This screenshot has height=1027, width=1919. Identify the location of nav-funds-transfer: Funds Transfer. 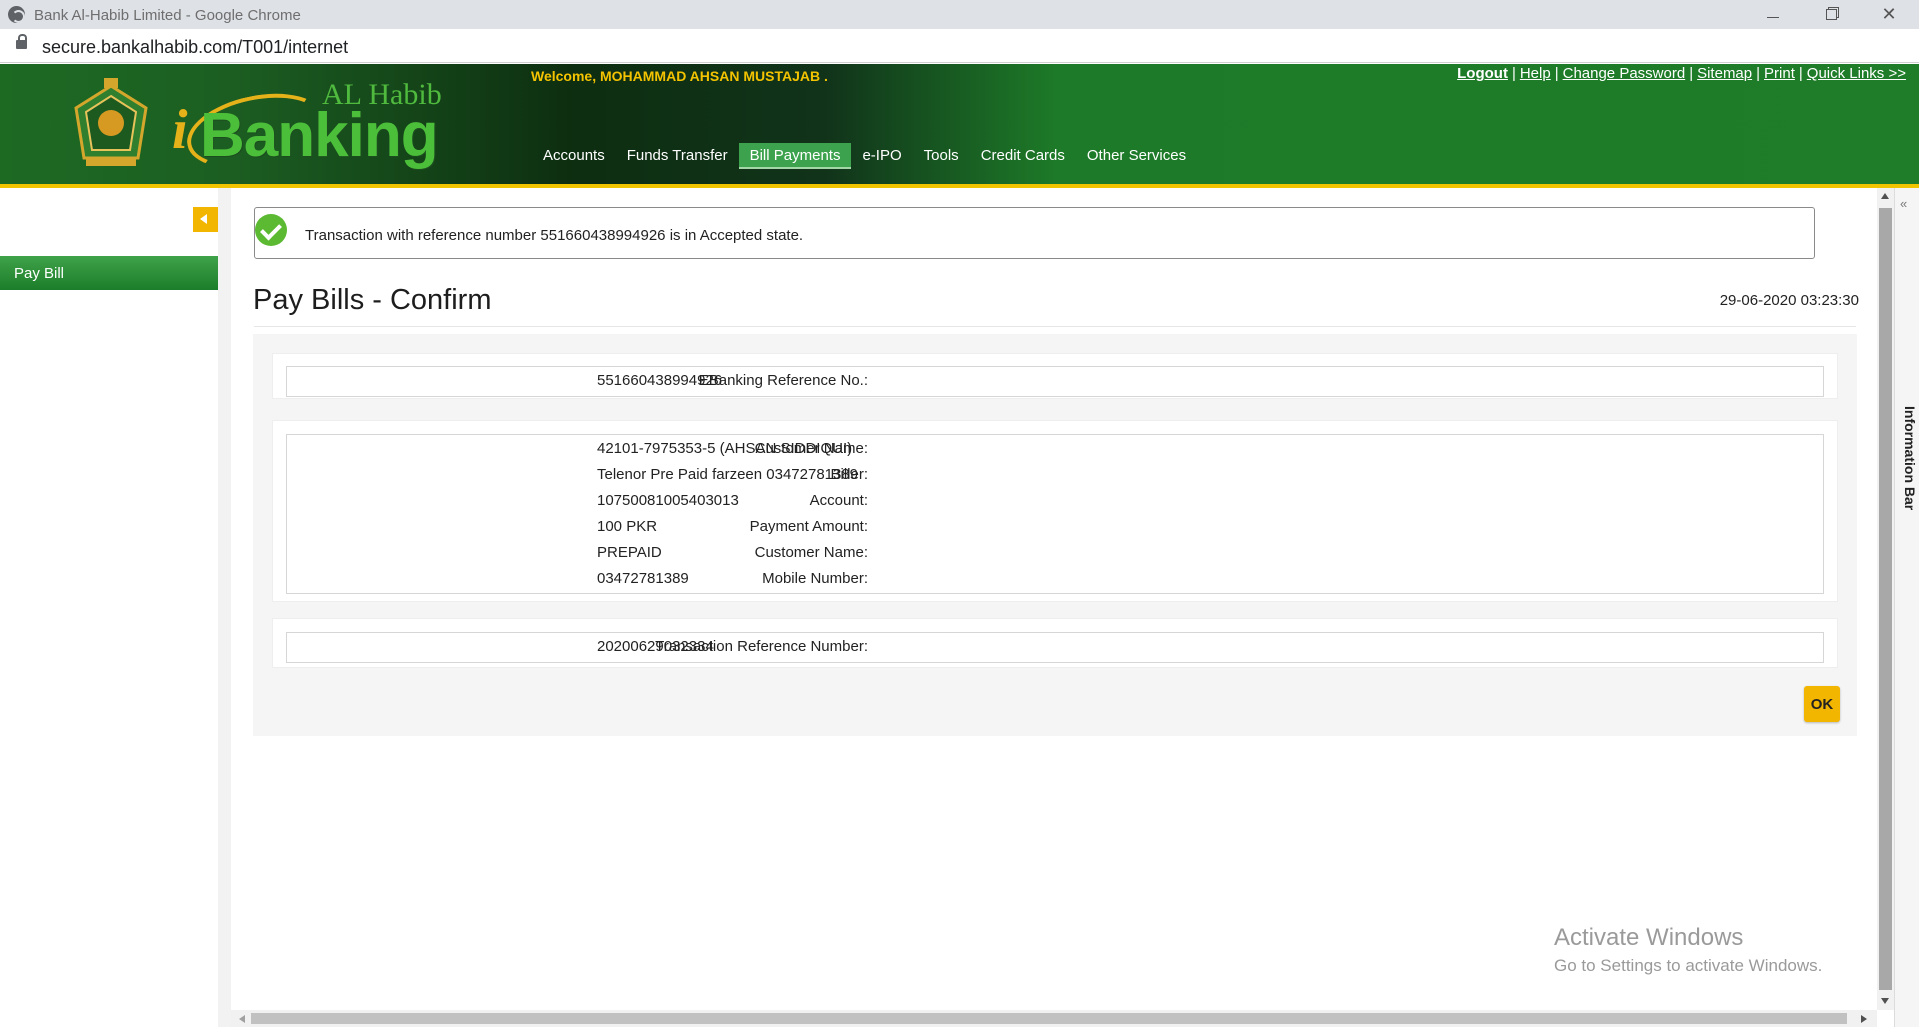
(677, 156).